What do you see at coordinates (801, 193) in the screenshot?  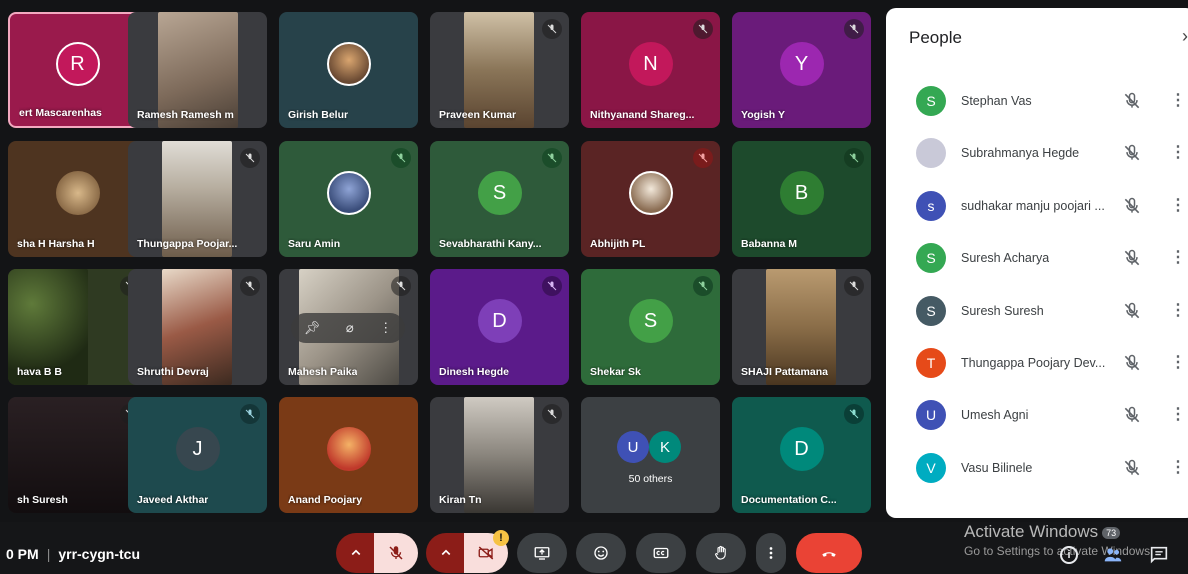 I see `avatar: B` at bounding box center [801, 193].